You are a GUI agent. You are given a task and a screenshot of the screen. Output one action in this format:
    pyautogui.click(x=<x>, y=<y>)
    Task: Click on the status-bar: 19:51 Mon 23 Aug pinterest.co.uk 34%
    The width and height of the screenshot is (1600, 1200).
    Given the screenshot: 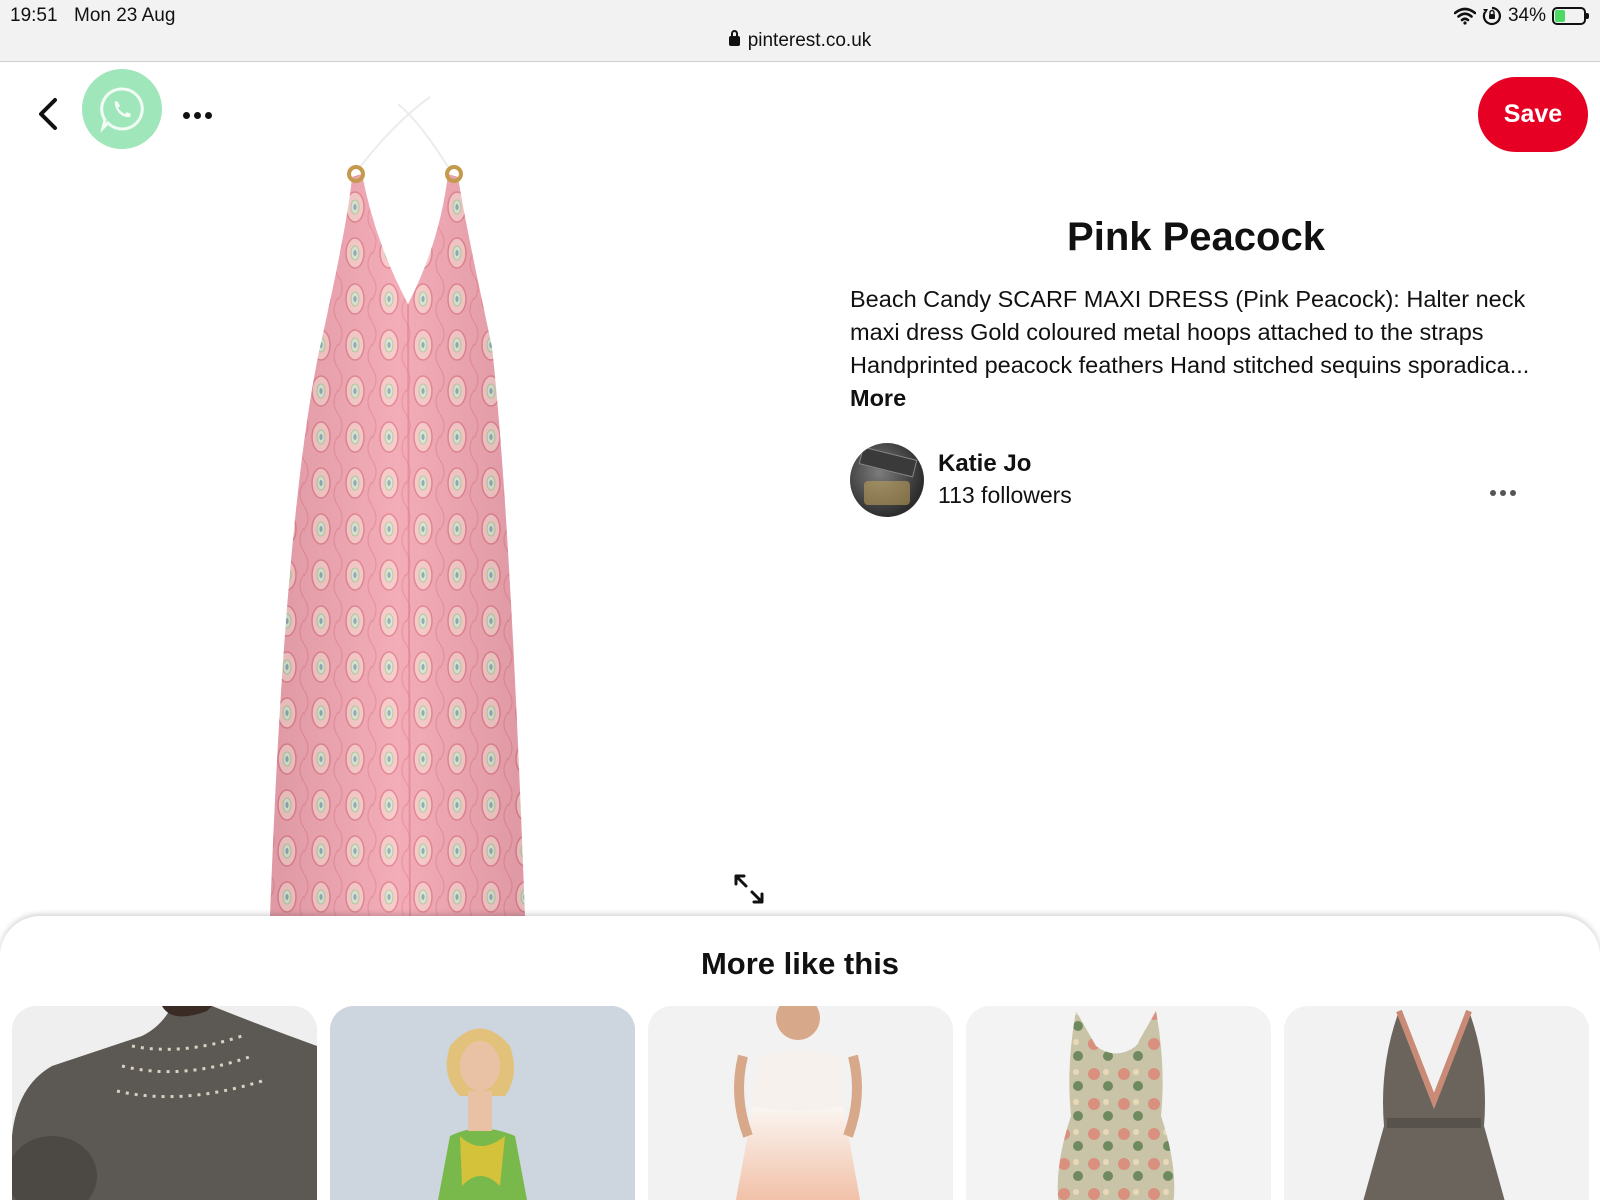 What is the action you would take?
    pyautogui.click(x=800, y=31)
    